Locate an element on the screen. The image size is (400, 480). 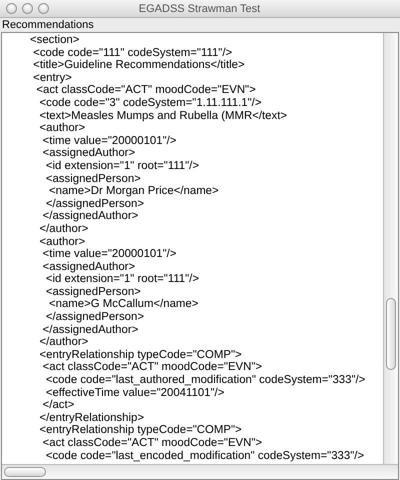
code-line: <entry> is located at coordinates (52, 78).